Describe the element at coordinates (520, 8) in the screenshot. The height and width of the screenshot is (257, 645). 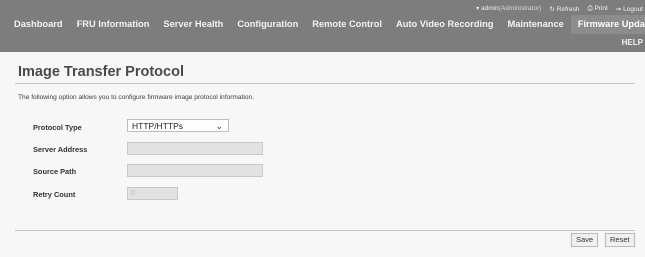
I see `user-role: (Administrator)` at that location.